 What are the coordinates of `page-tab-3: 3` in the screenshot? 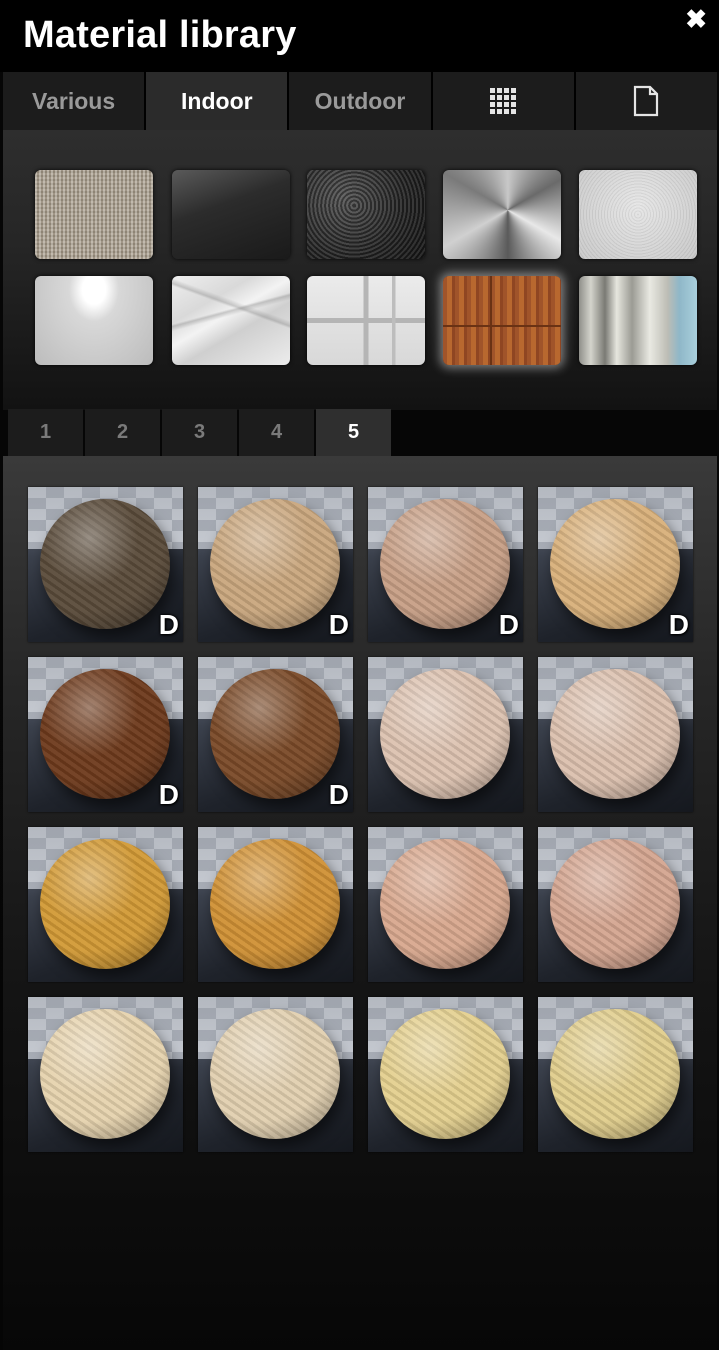 It's located at (199, 432).